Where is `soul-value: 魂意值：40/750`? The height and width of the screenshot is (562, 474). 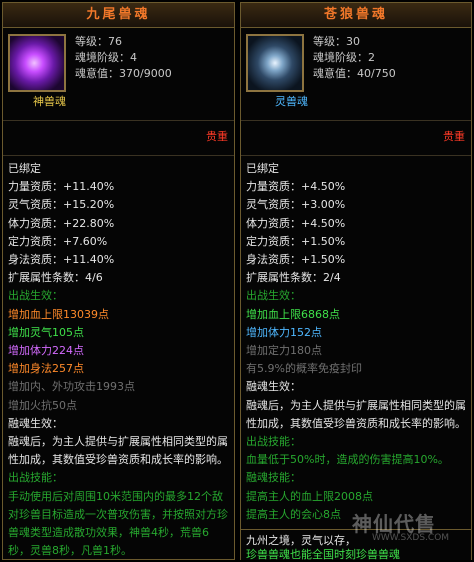
soul-value: 魂意值：40/750 is located at coordinates (354, 73).